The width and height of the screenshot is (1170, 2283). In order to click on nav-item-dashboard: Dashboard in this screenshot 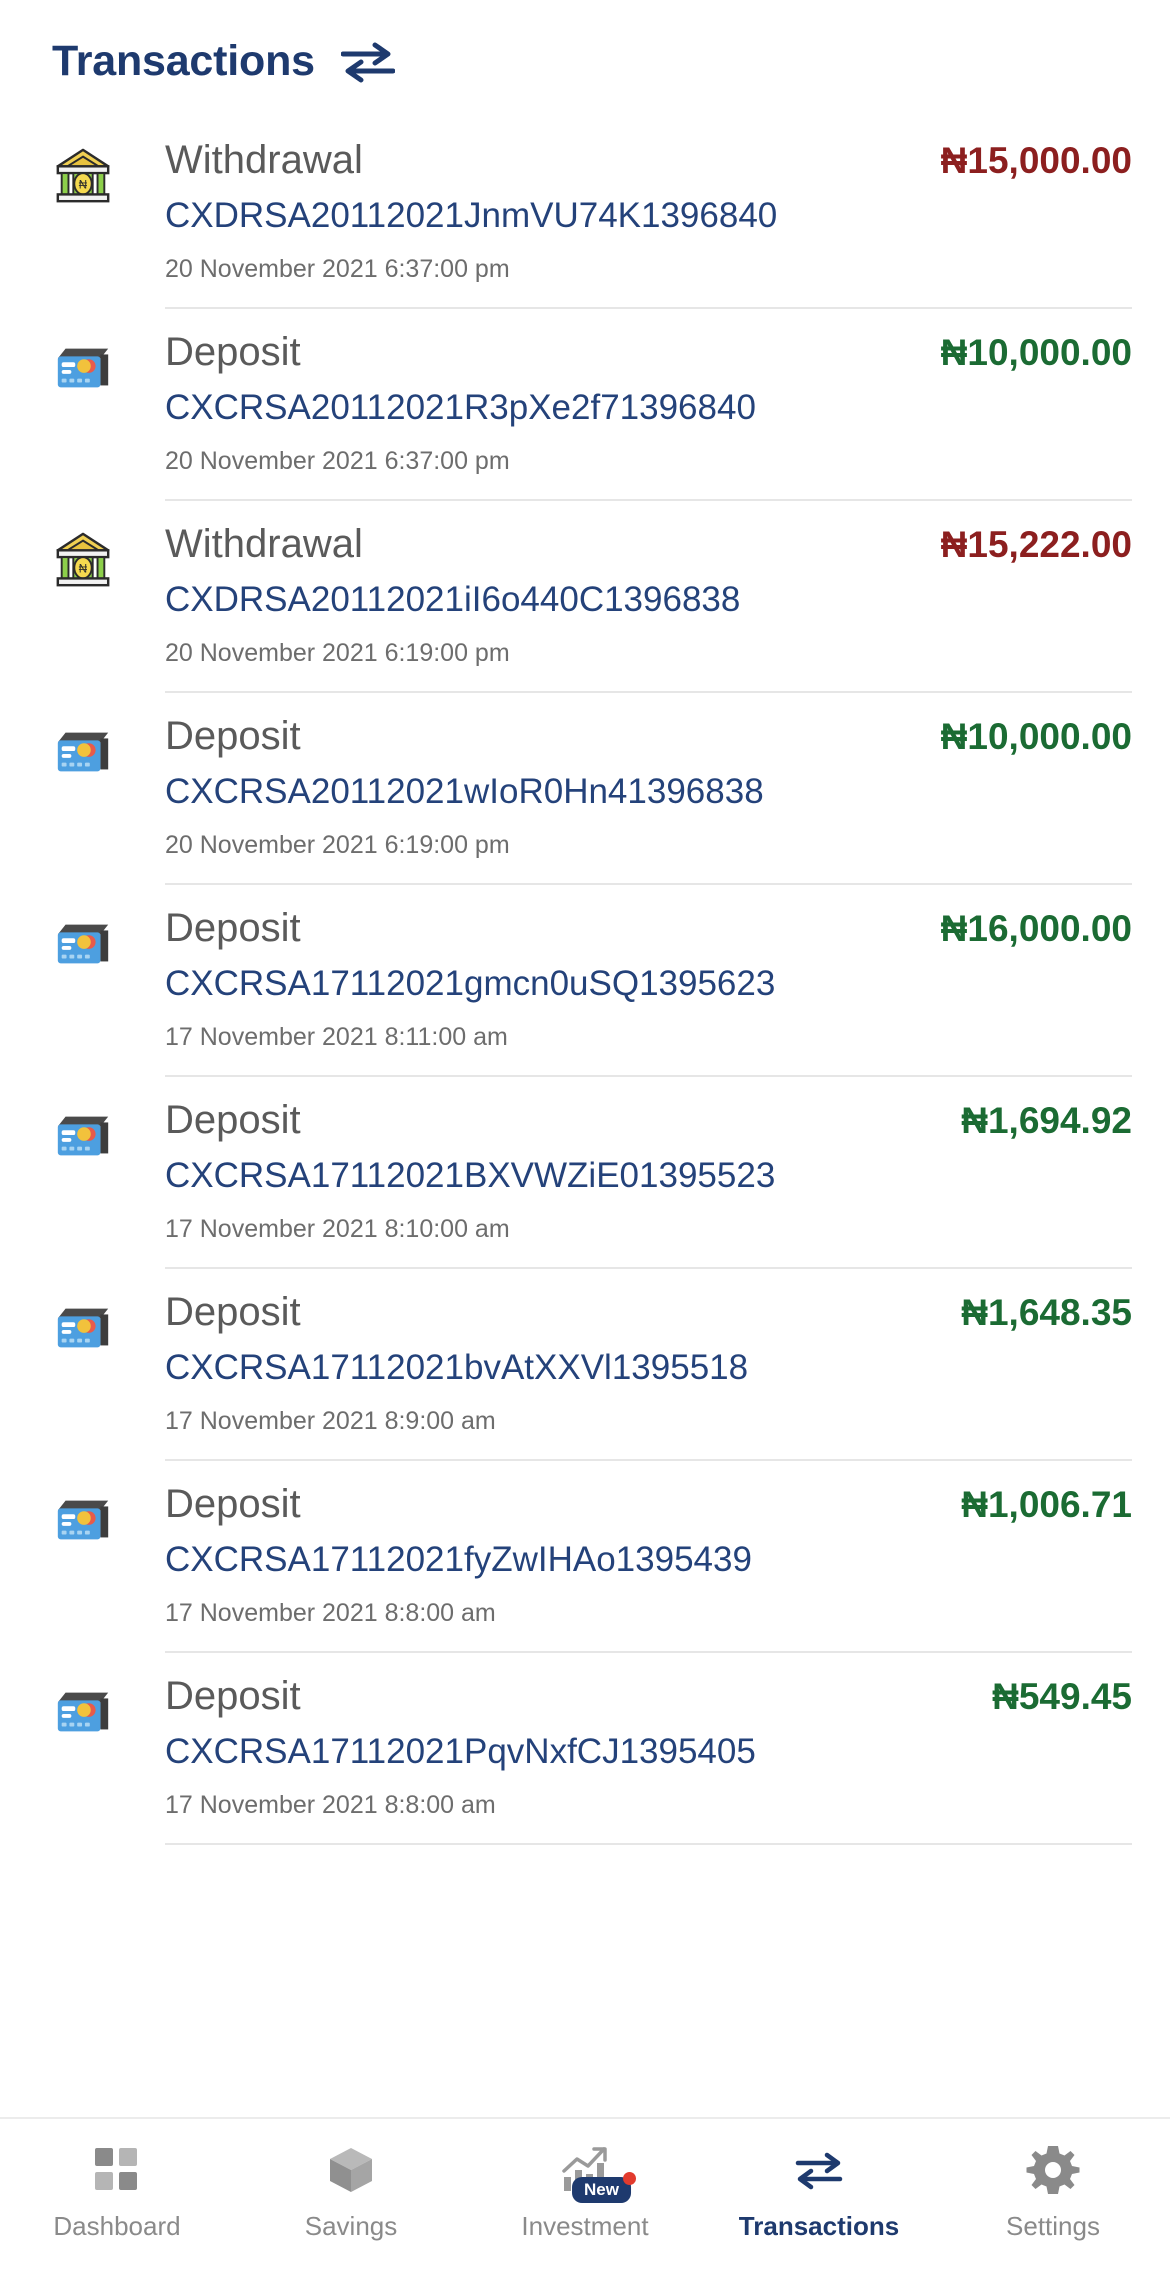, I will do `click(117, 2191)`.